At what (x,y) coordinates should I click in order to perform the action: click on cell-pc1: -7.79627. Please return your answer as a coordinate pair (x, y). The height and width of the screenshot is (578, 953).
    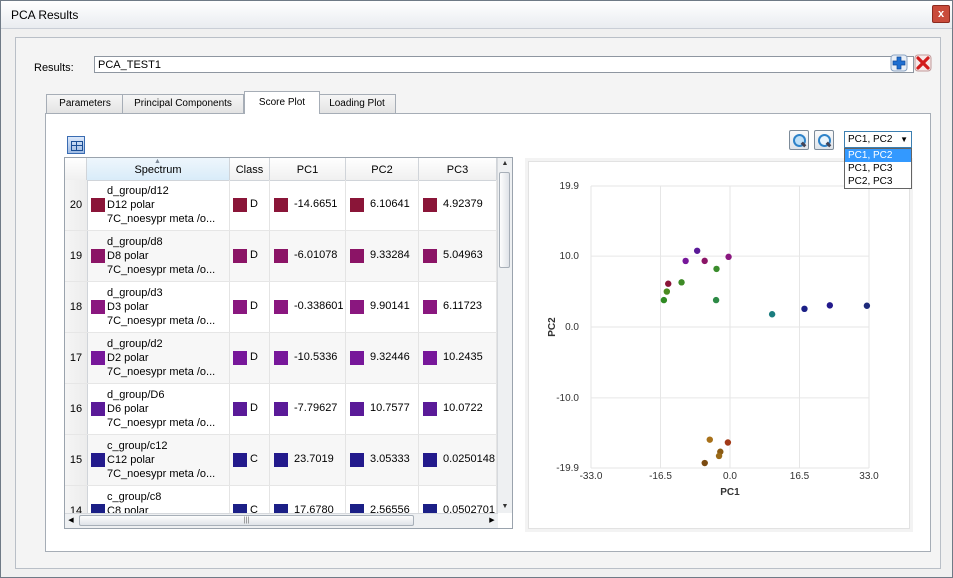
    Looking at the image, I should click on (308, 409).